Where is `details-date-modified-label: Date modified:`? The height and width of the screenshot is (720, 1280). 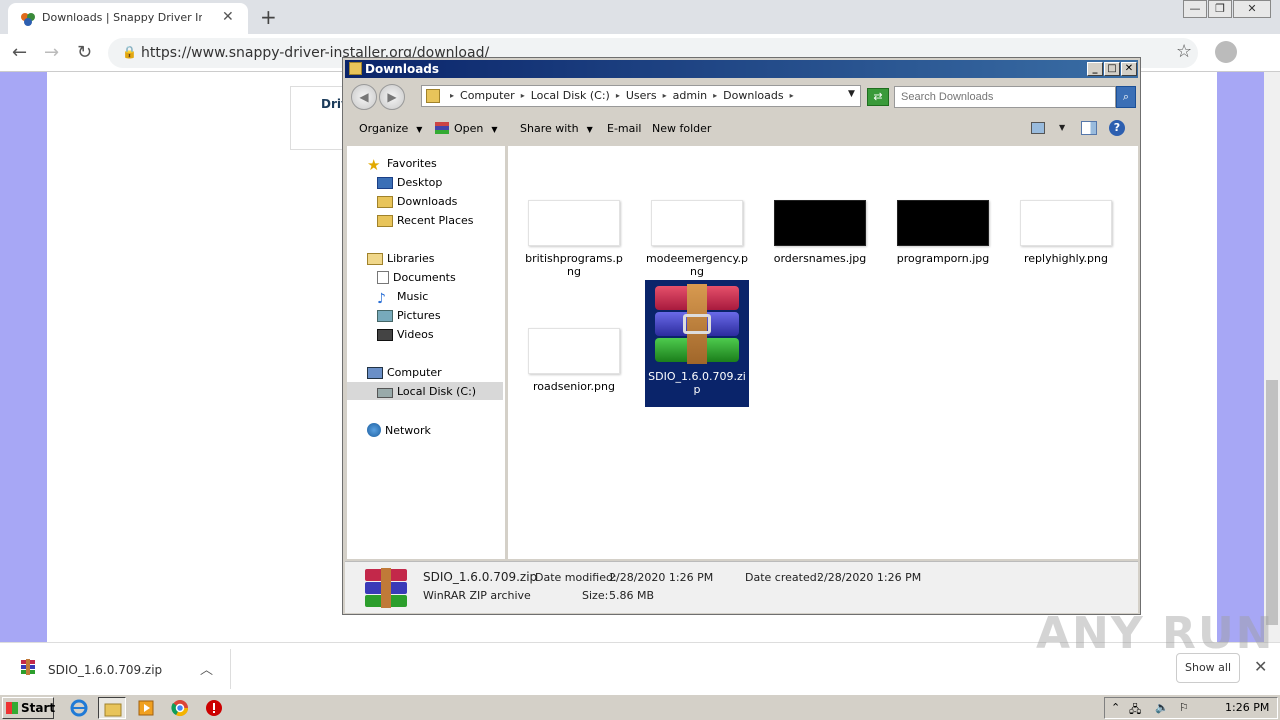 details-date-modified-label: Date modified: is located at coordinates (576, 577).